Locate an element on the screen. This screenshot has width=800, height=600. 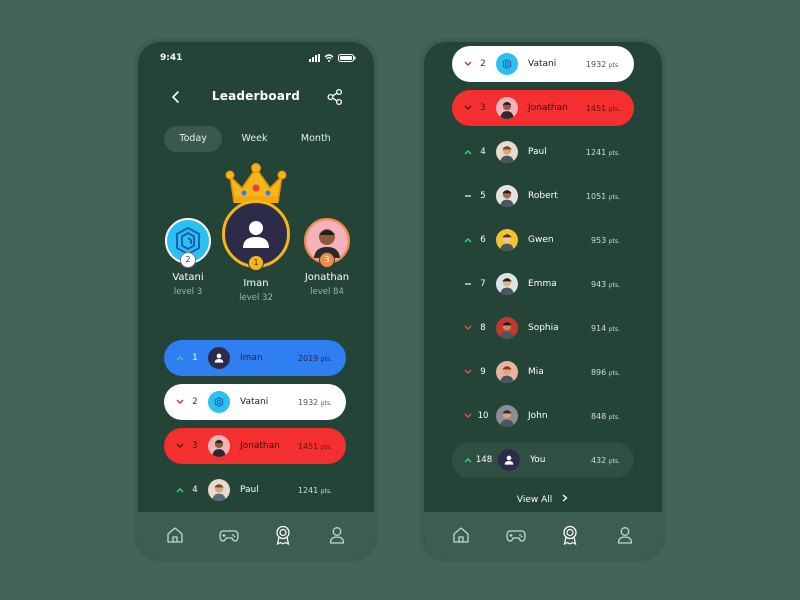
wifi-icon is located at coordinates (329, 58).